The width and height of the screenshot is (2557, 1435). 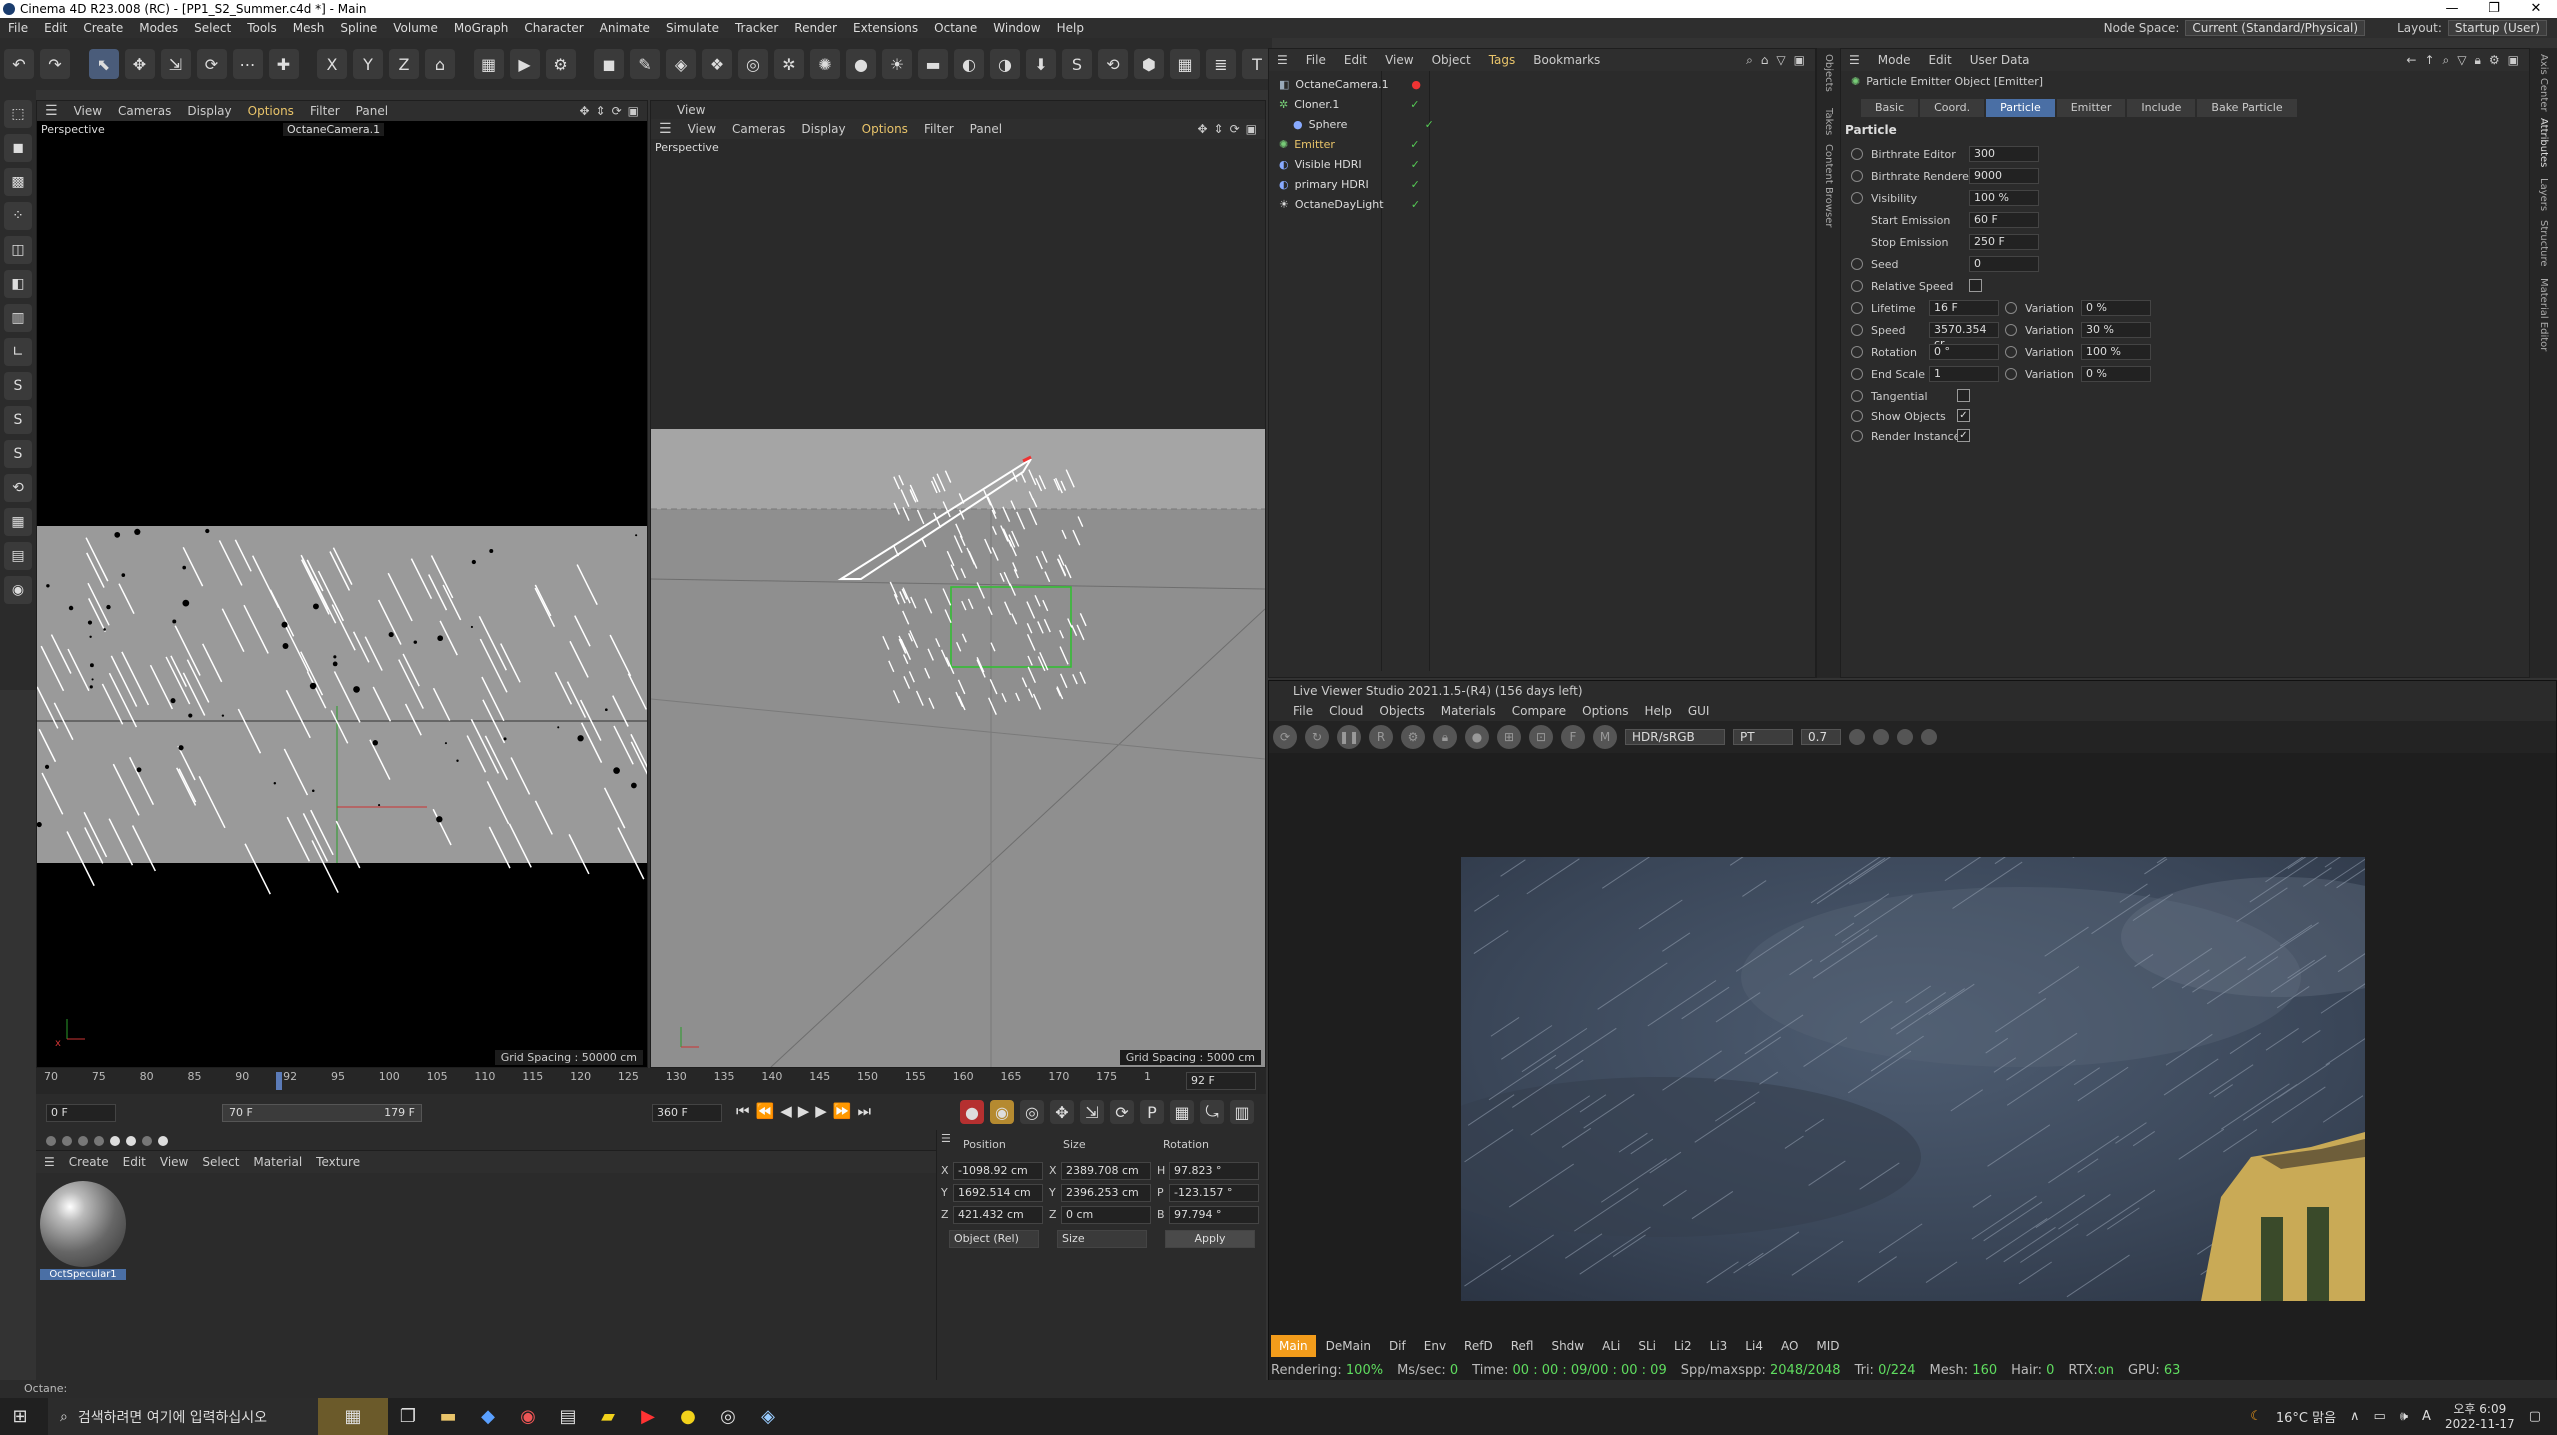 What do you see at coordinates (1699, 711) in the screenshot?
I see `lv-menu-gui: GUI` at bounding box center [1699, 711].